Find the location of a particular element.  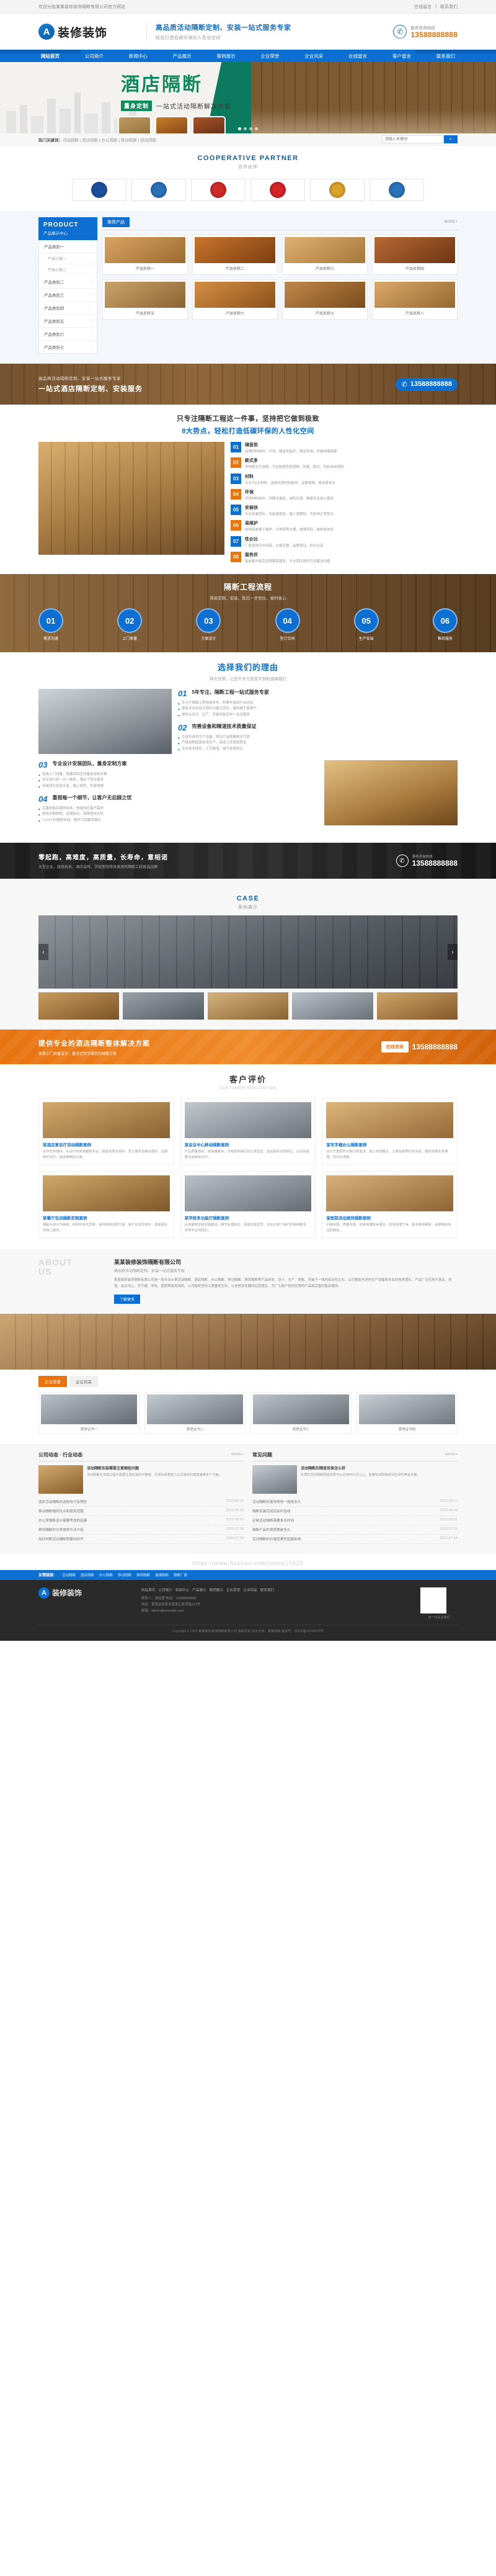

nav-item-about: 公司简介 is located at coordinates (94, 57).